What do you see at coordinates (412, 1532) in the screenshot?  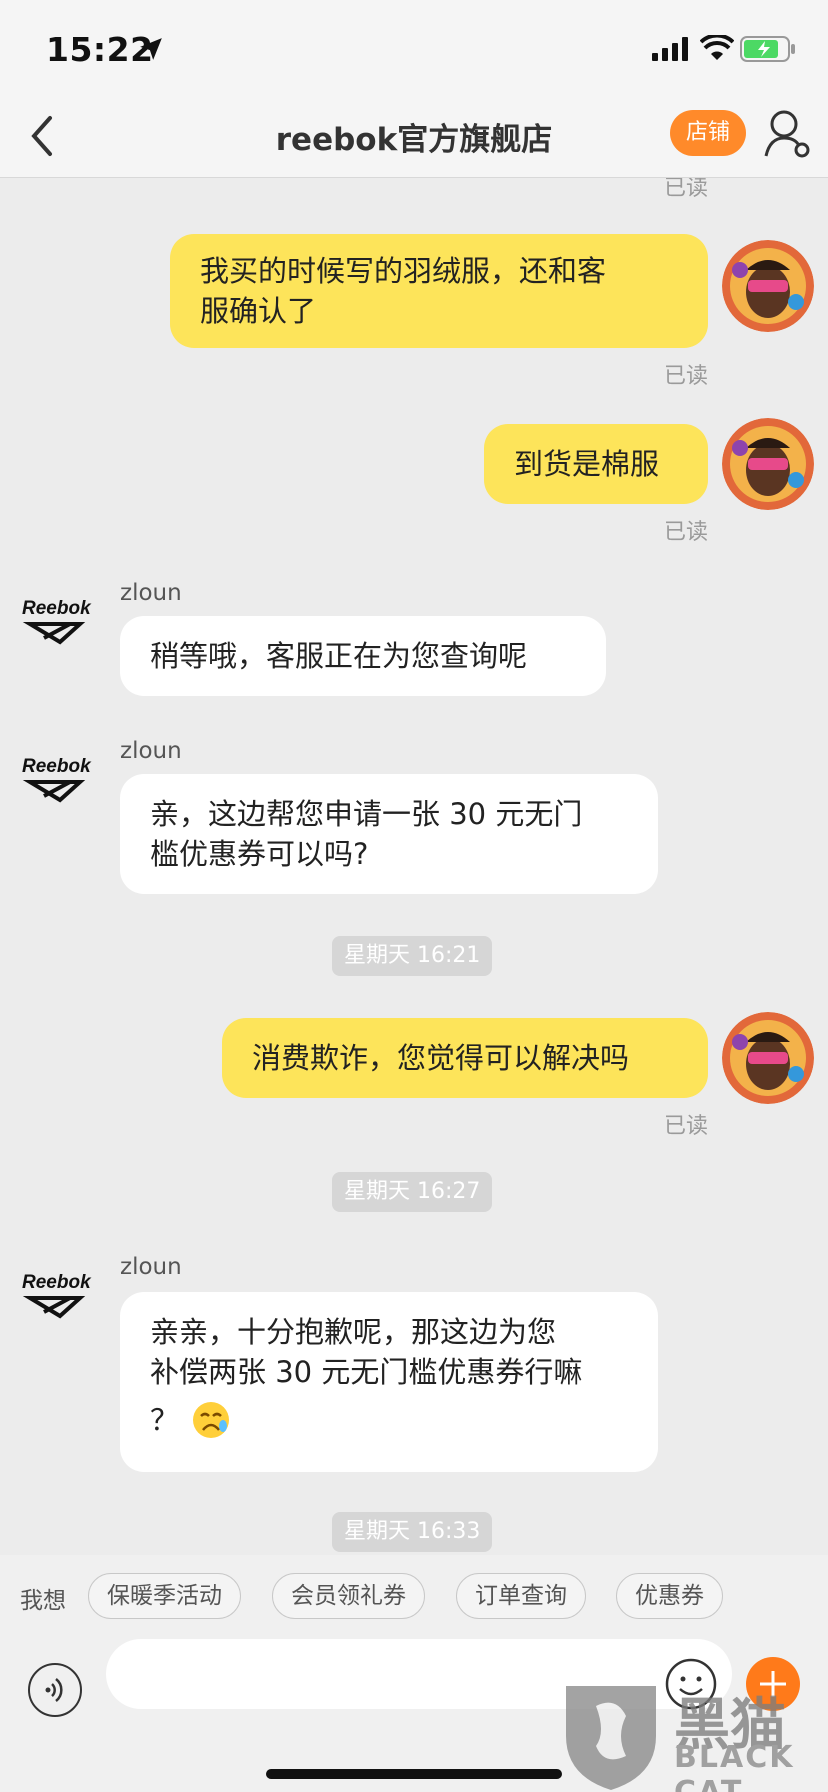 I see `timestamp: 星期天 16:33` at bounding box center [412, 1532].